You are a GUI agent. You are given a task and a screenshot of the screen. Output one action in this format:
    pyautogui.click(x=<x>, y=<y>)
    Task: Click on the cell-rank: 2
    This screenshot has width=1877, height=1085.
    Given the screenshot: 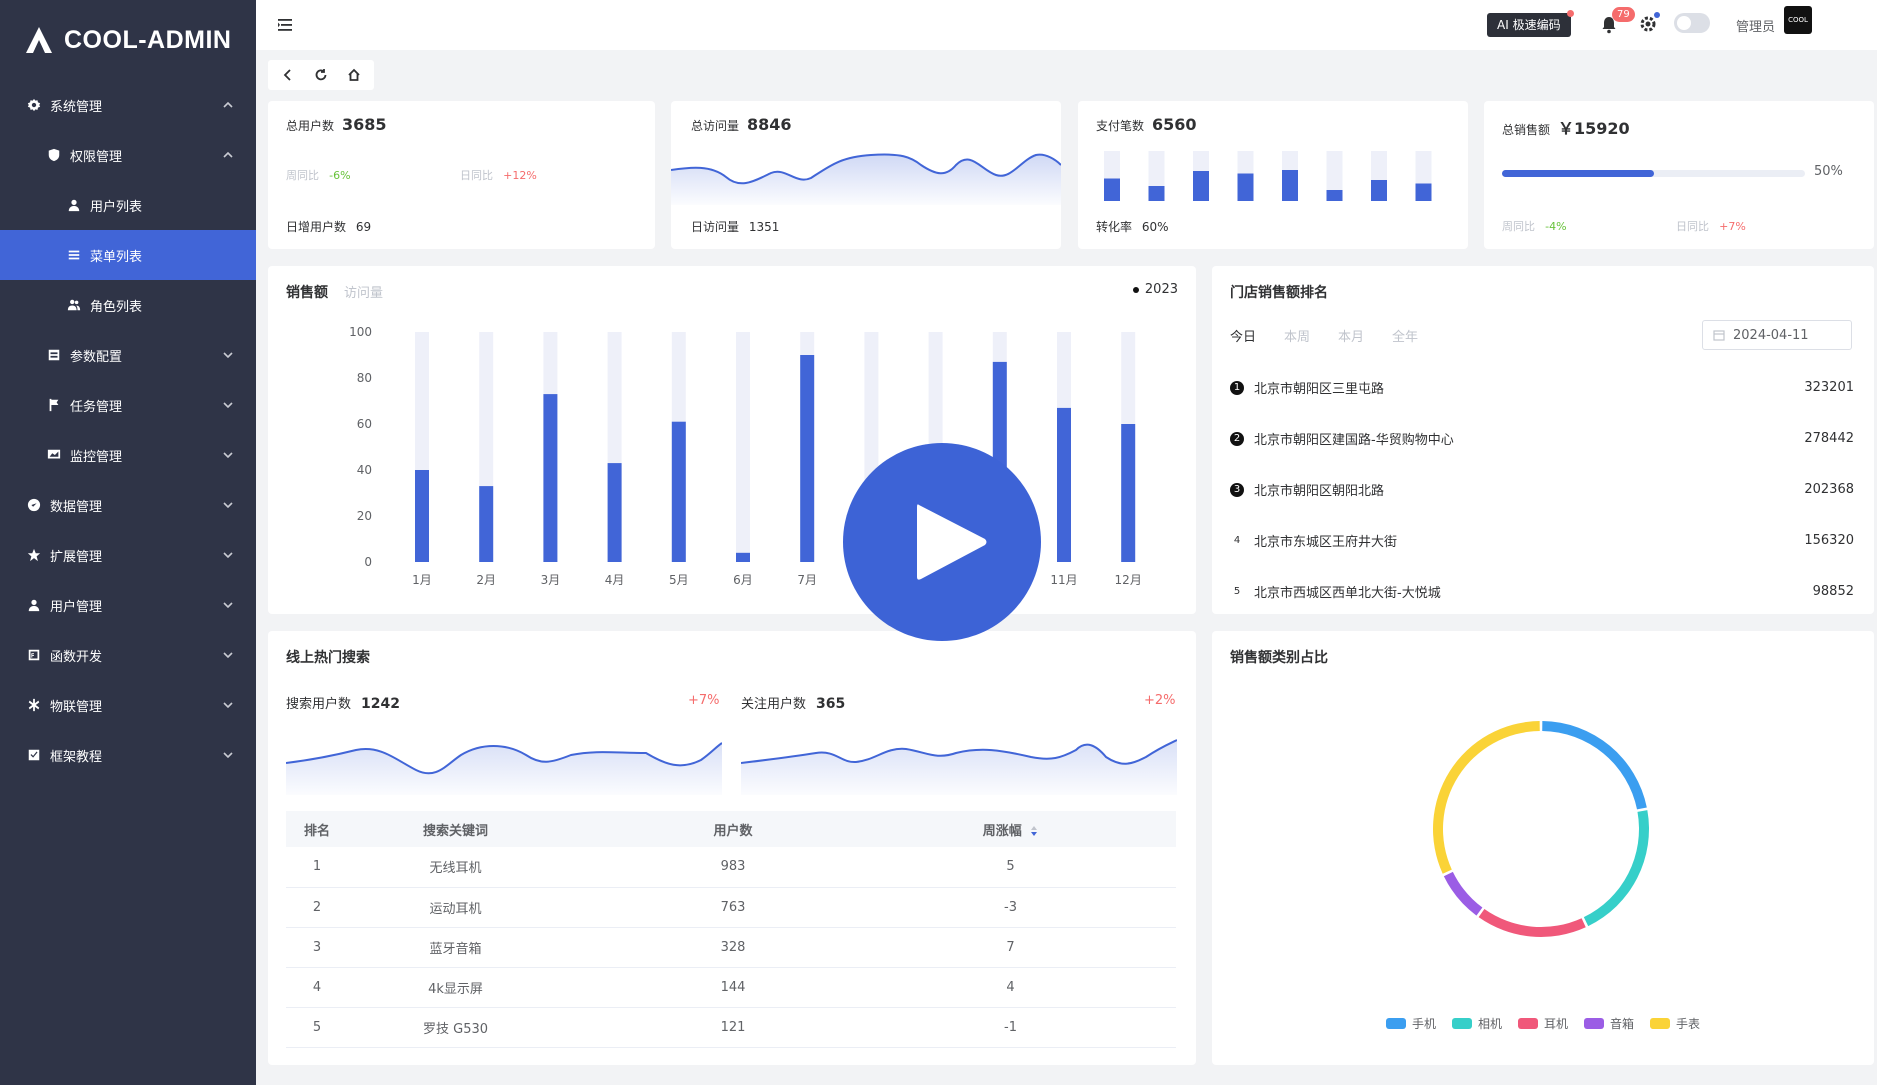 What is the action you would take?
    pyautogui.click(x=317, y=907)
    